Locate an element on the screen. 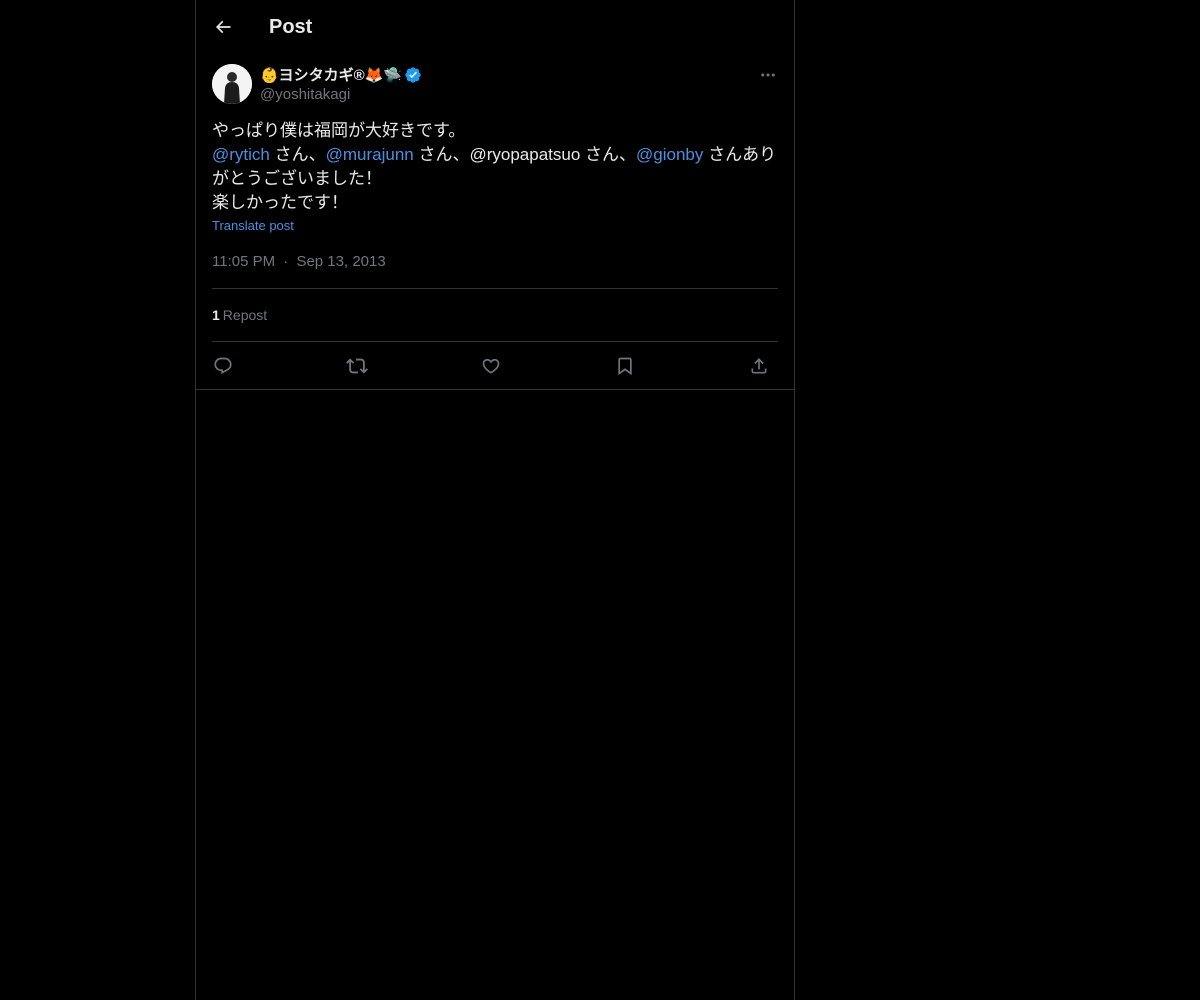 The height and width of the screenshot is (1000, 1200). post-date: Sep 13, 2013 is located at coordinates (340, 261).